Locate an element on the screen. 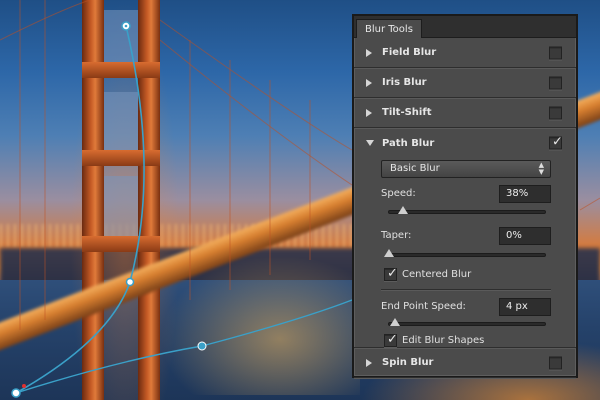 The height and width of the screenshot is (400, 600). end-point-speed-label: End Point Speed: is located at coordinates (423, 306).